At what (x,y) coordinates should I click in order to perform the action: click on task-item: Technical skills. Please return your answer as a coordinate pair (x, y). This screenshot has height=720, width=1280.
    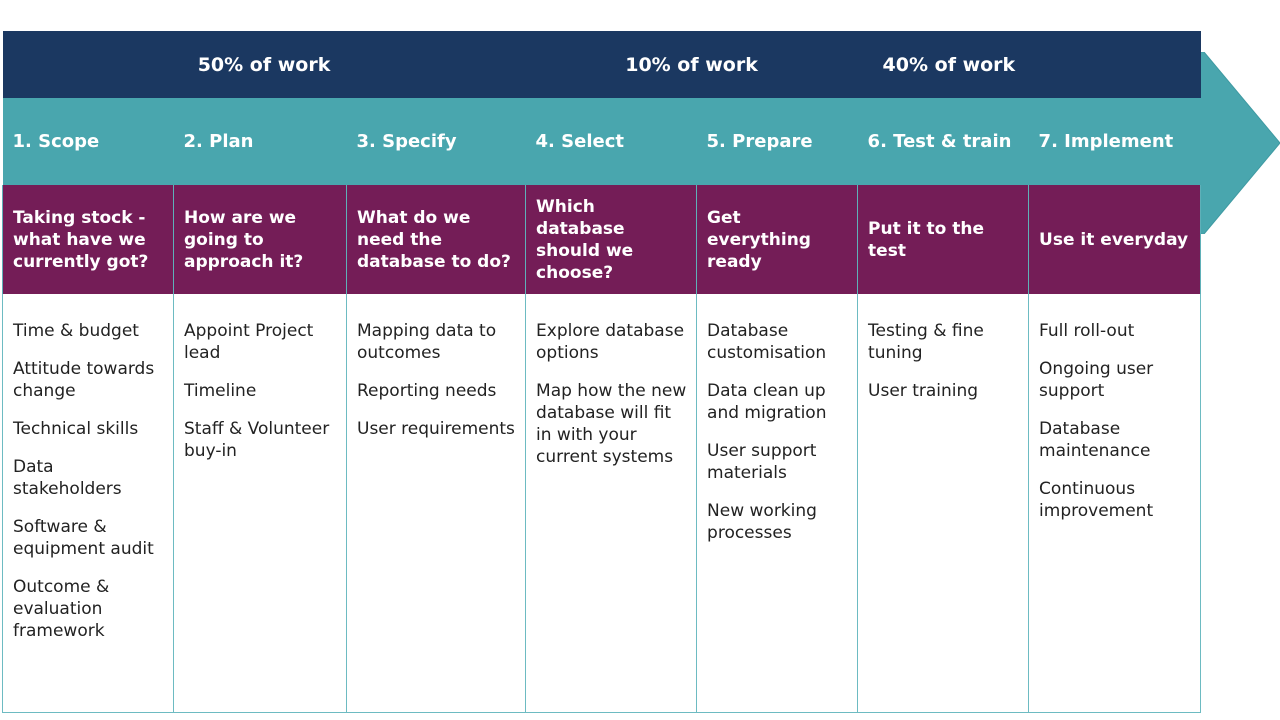
    Looking at the image, I should click on (76, 429).